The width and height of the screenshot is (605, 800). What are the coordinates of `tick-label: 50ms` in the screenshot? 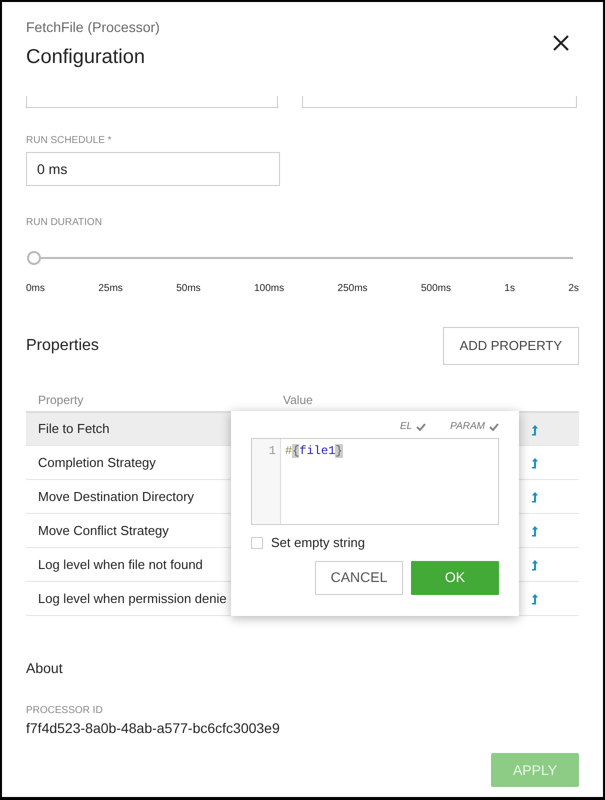 It's located at (188, 289).